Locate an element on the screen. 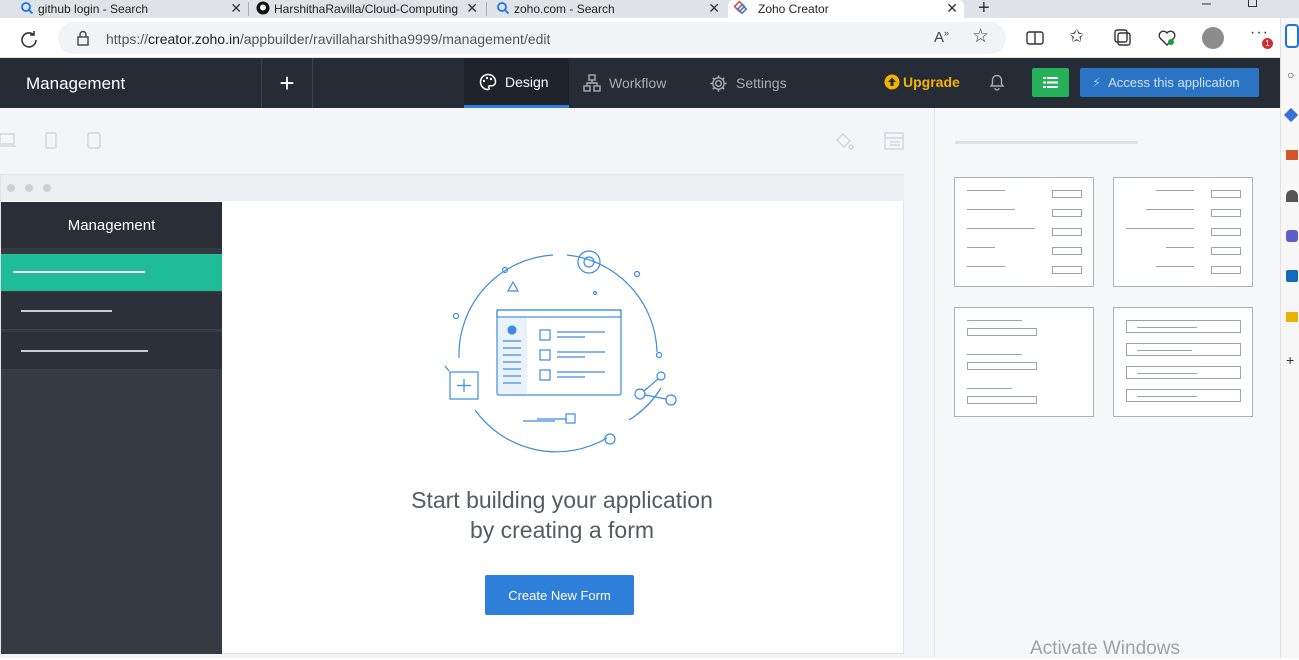  collections-icon is located at coordinates (1123, 38).